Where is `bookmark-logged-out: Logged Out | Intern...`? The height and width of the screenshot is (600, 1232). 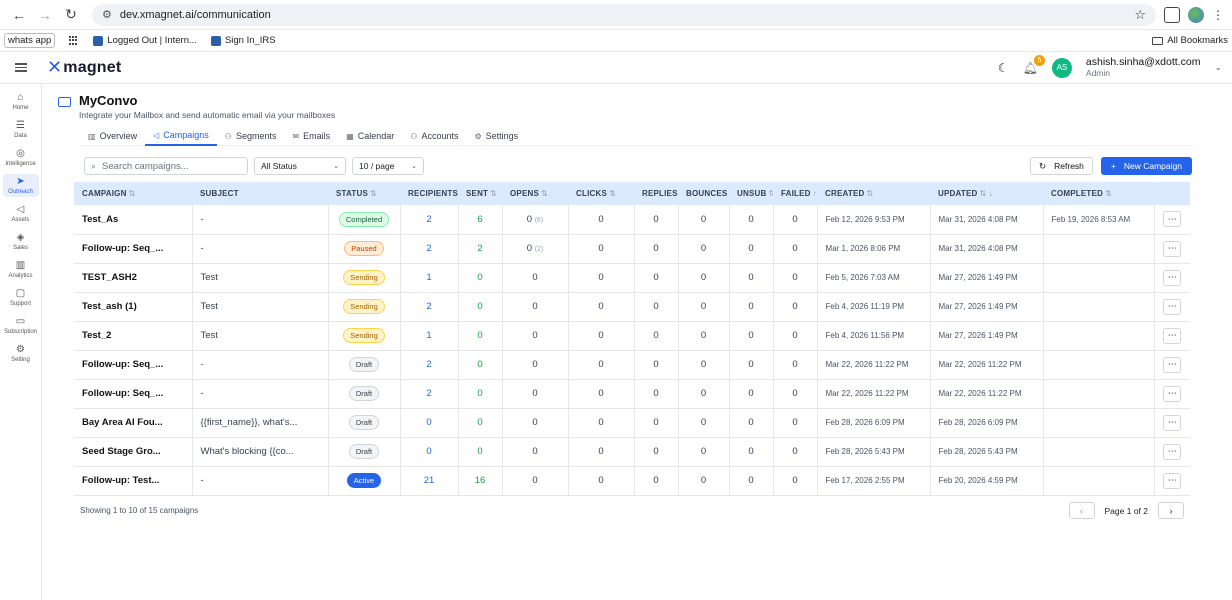
bookmark-logged-out: Logged Out | Intern... is located at coordinates (145, 40).